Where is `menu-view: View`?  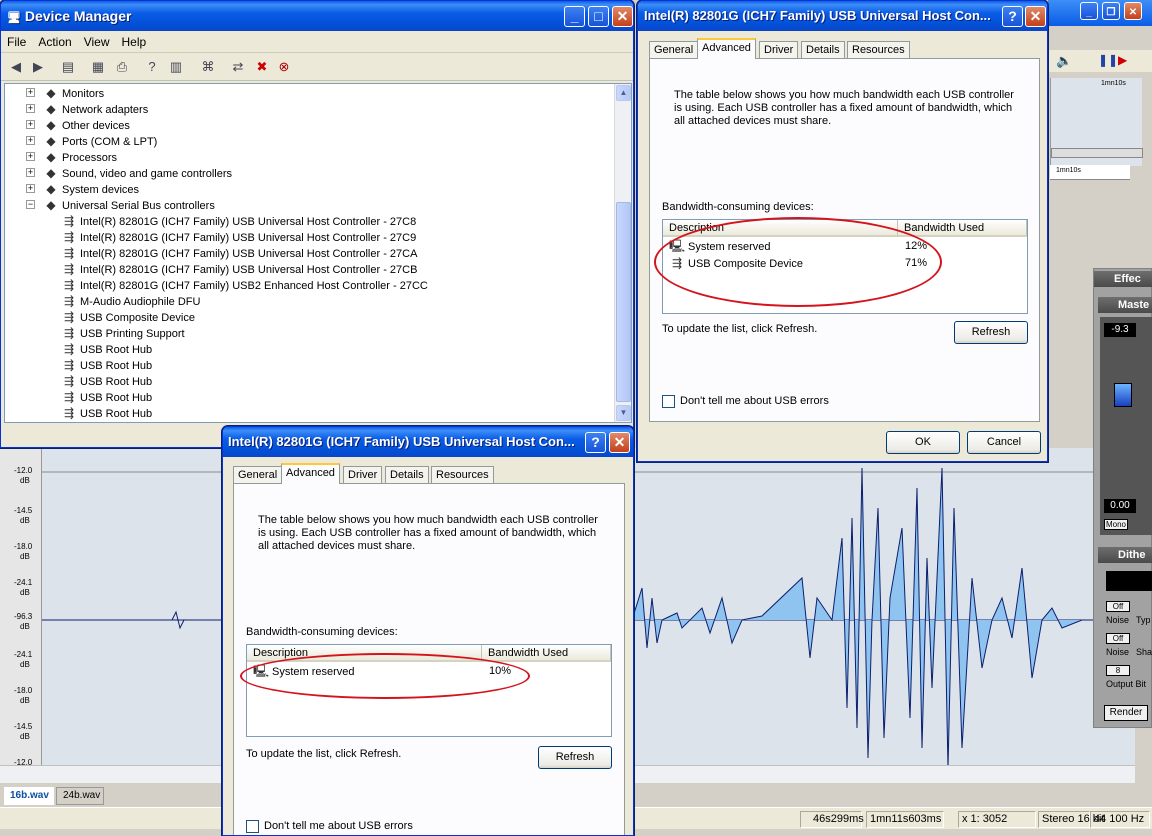 menu-view: View is located at coordinates (97, 42).